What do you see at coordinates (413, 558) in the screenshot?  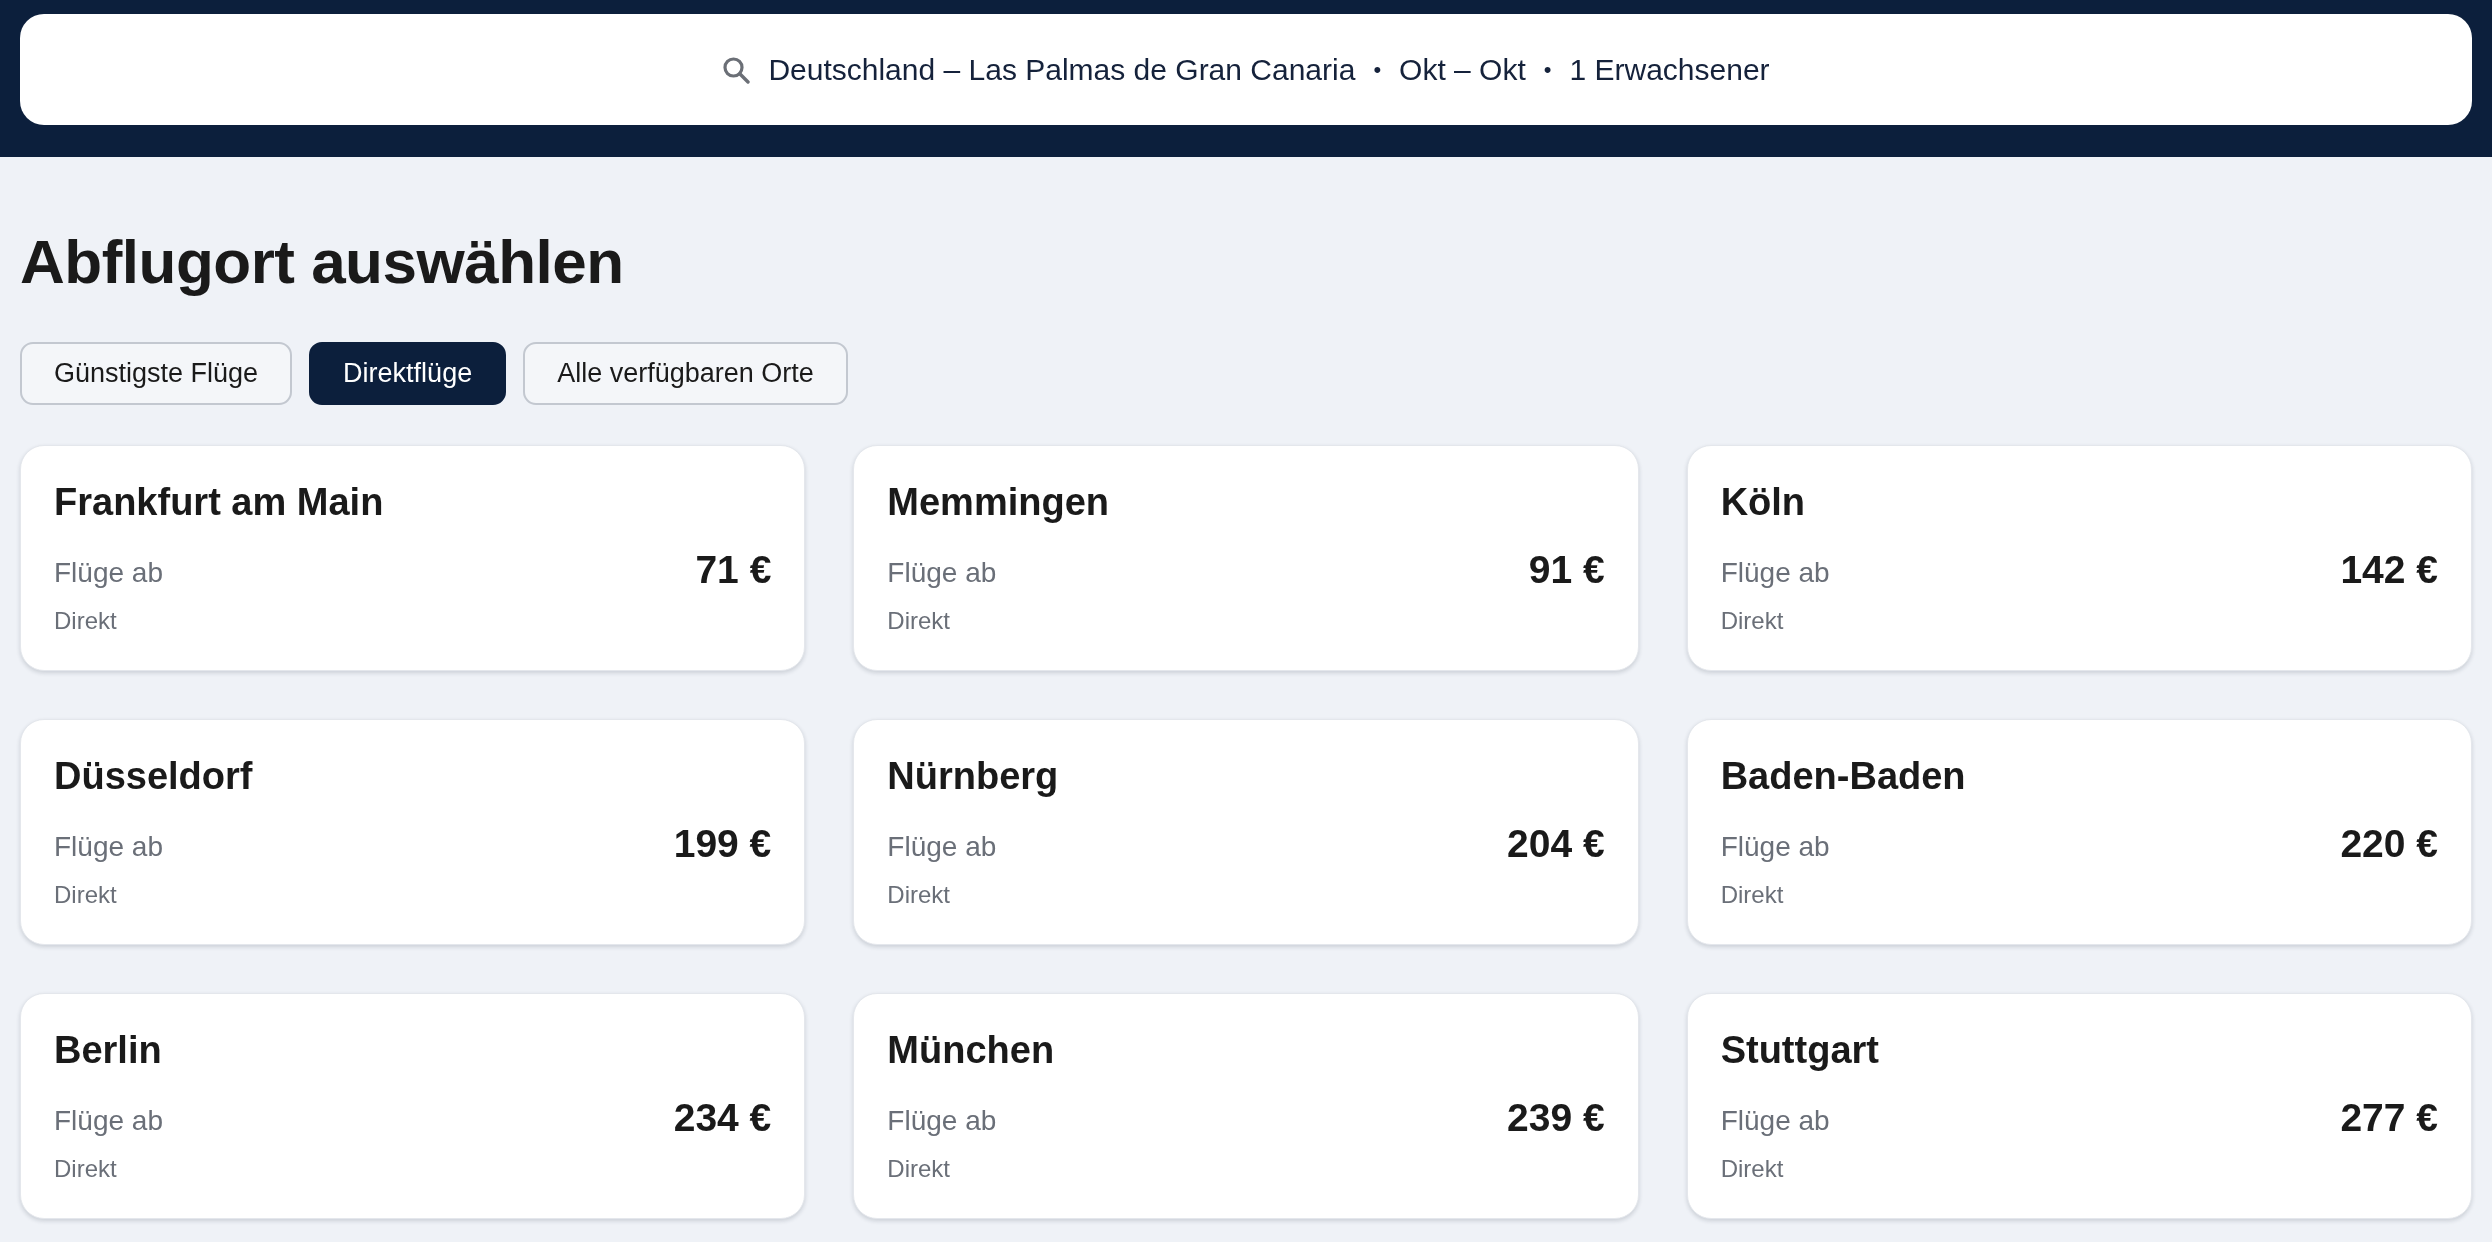 I see `destination-card: Frankfurt am Main Flüge ab 71 € Direkt` at bounding box center [413, 558].